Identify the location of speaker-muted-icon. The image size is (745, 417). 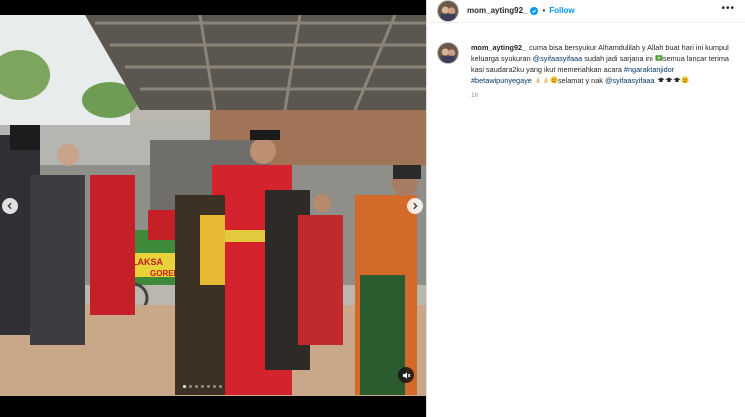
(406, 375).